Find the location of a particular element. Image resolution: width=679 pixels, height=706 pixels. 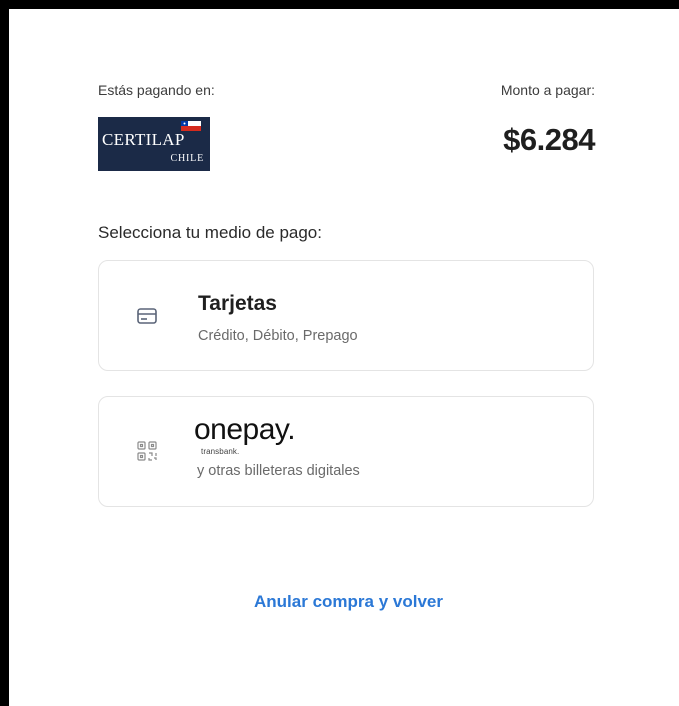

onepay-brand: onepay. is located at coordinates (245, 429).